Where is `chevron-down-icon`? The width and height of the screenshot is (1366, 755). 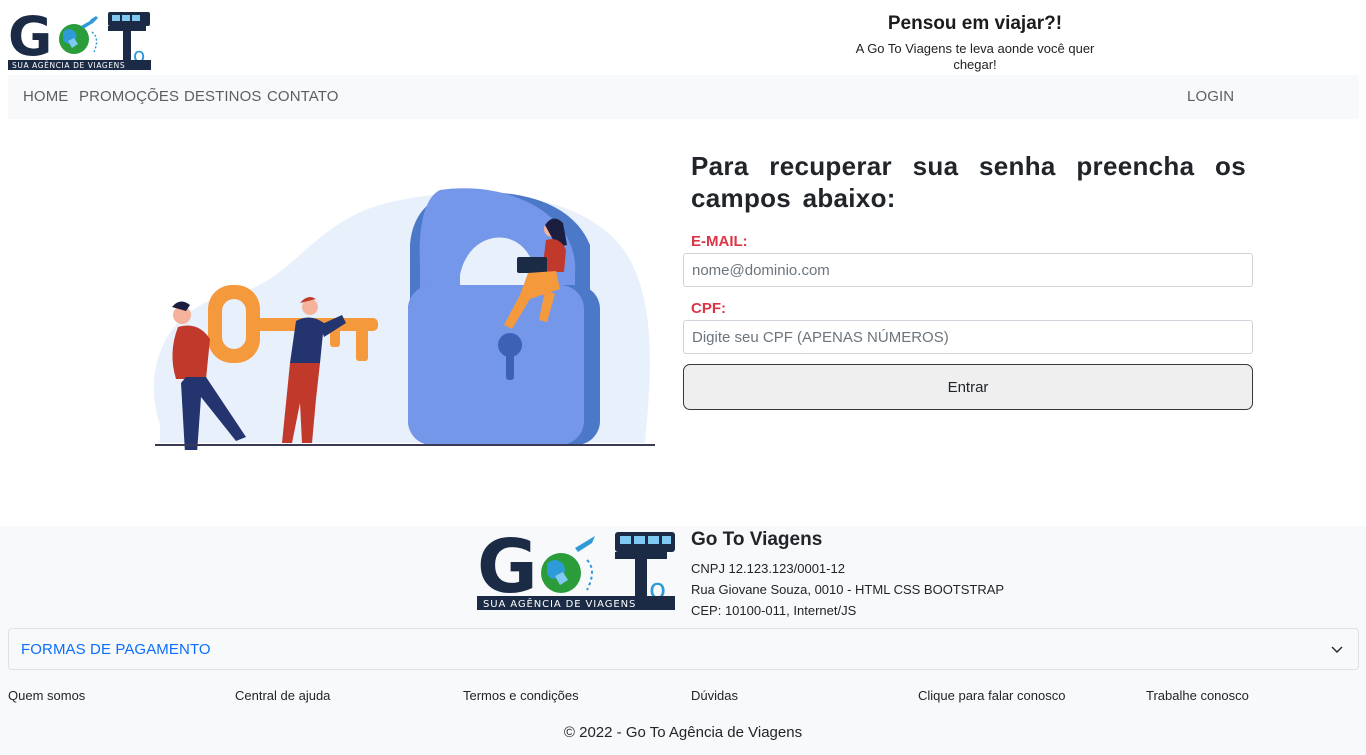
chevron-down-icon is located at coordinates (1337, 649).